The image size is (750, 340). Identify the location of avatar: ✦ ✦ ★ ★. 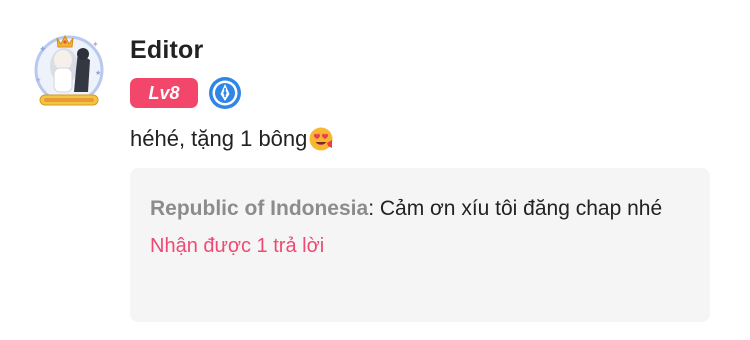
(69, 71).